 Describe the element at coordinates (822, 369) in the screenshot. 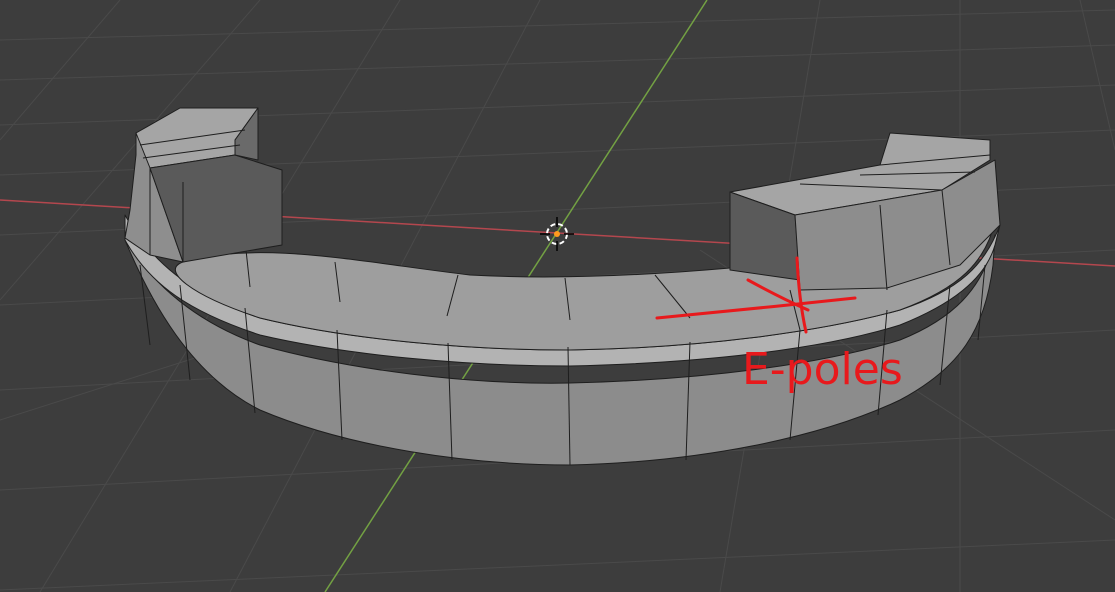

I see `annotation-label: E-poles` at that location.